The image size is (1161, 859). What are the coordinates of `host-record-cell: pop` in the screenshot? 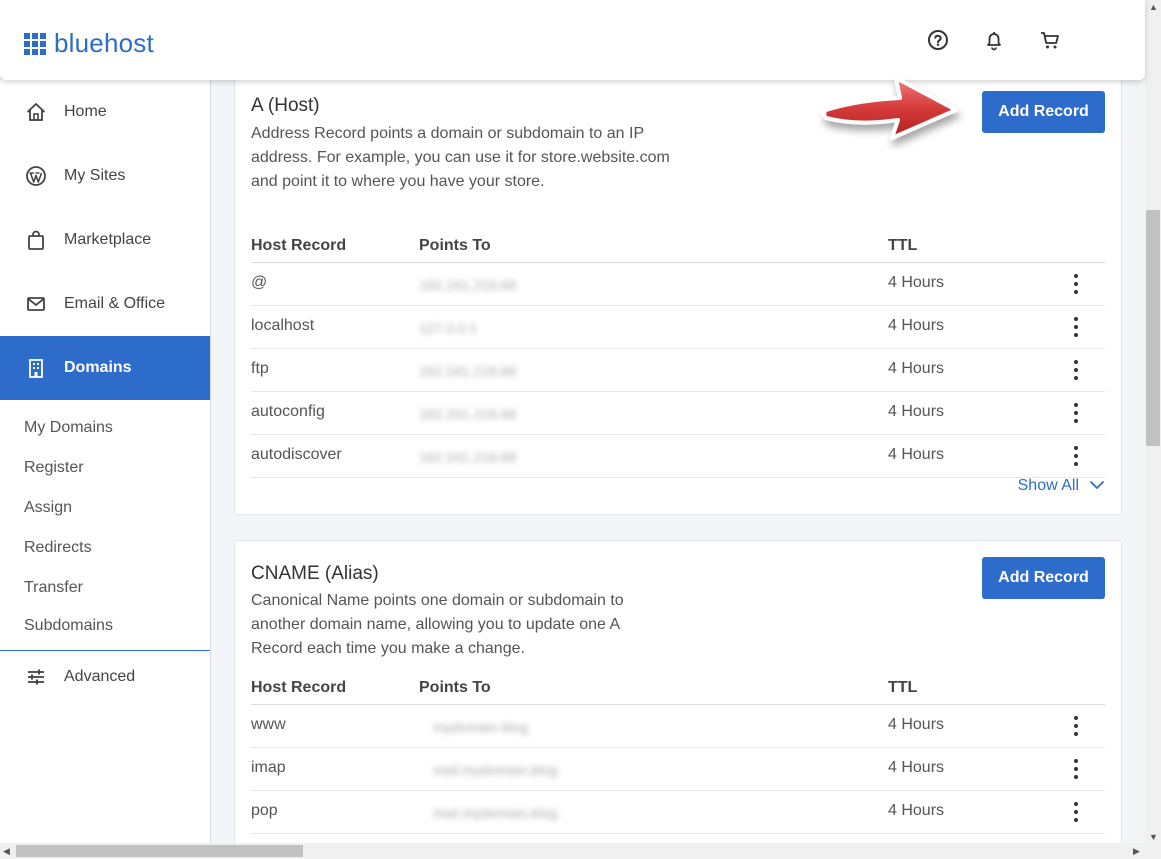 It's located at (264, 810).